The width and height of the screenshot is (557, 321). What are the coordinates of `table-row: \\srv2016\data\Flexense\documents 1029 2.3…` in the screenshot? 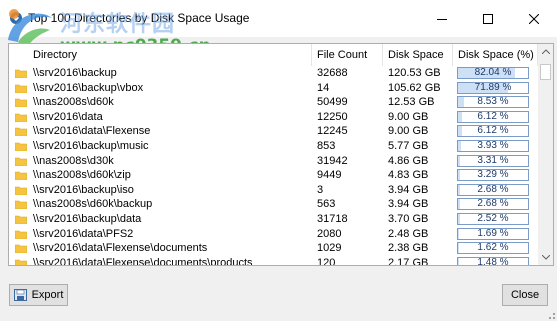 It's located at (273, 248).